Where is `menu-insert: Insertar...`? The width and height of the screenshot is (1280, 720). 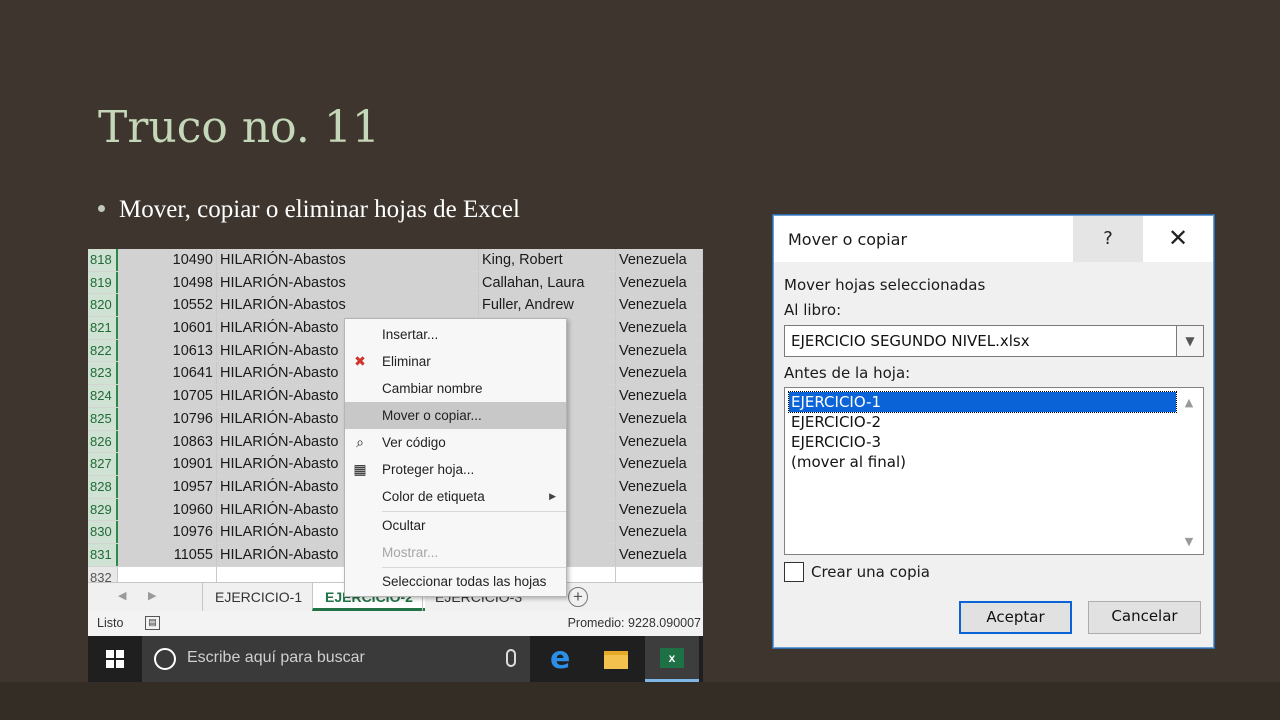 menu-insert: Insertar... is located at coordinates (455, 334).